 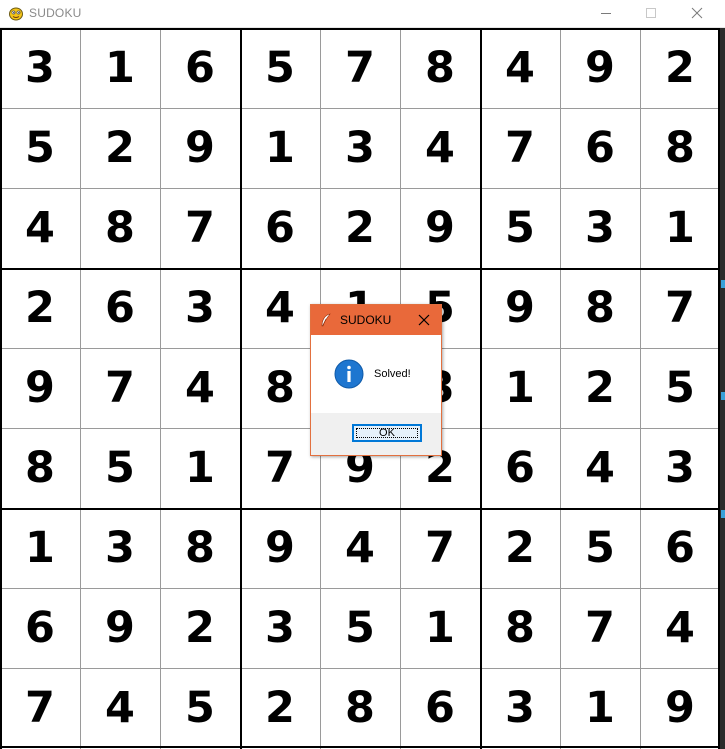 I want to click on dialog-titlebar: SUDOKU, so click(x=376, y=320).